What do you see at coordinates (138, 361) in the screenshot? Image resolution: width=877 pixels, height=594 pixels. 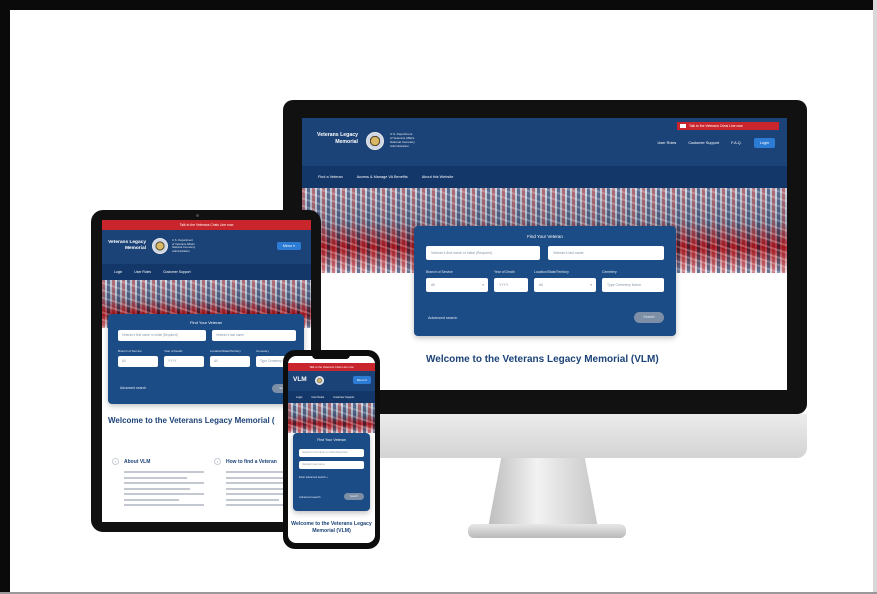 I see `tablet-branch-select: All` at bounding box center [138, 361].